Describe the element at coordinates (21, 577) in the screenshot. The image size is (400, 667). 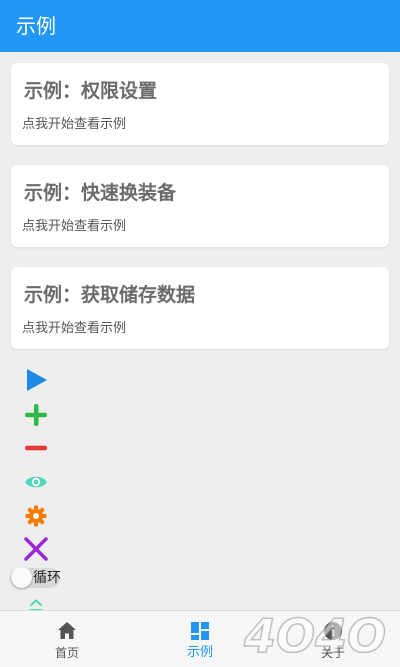
I see `toggle-knob` at that location.